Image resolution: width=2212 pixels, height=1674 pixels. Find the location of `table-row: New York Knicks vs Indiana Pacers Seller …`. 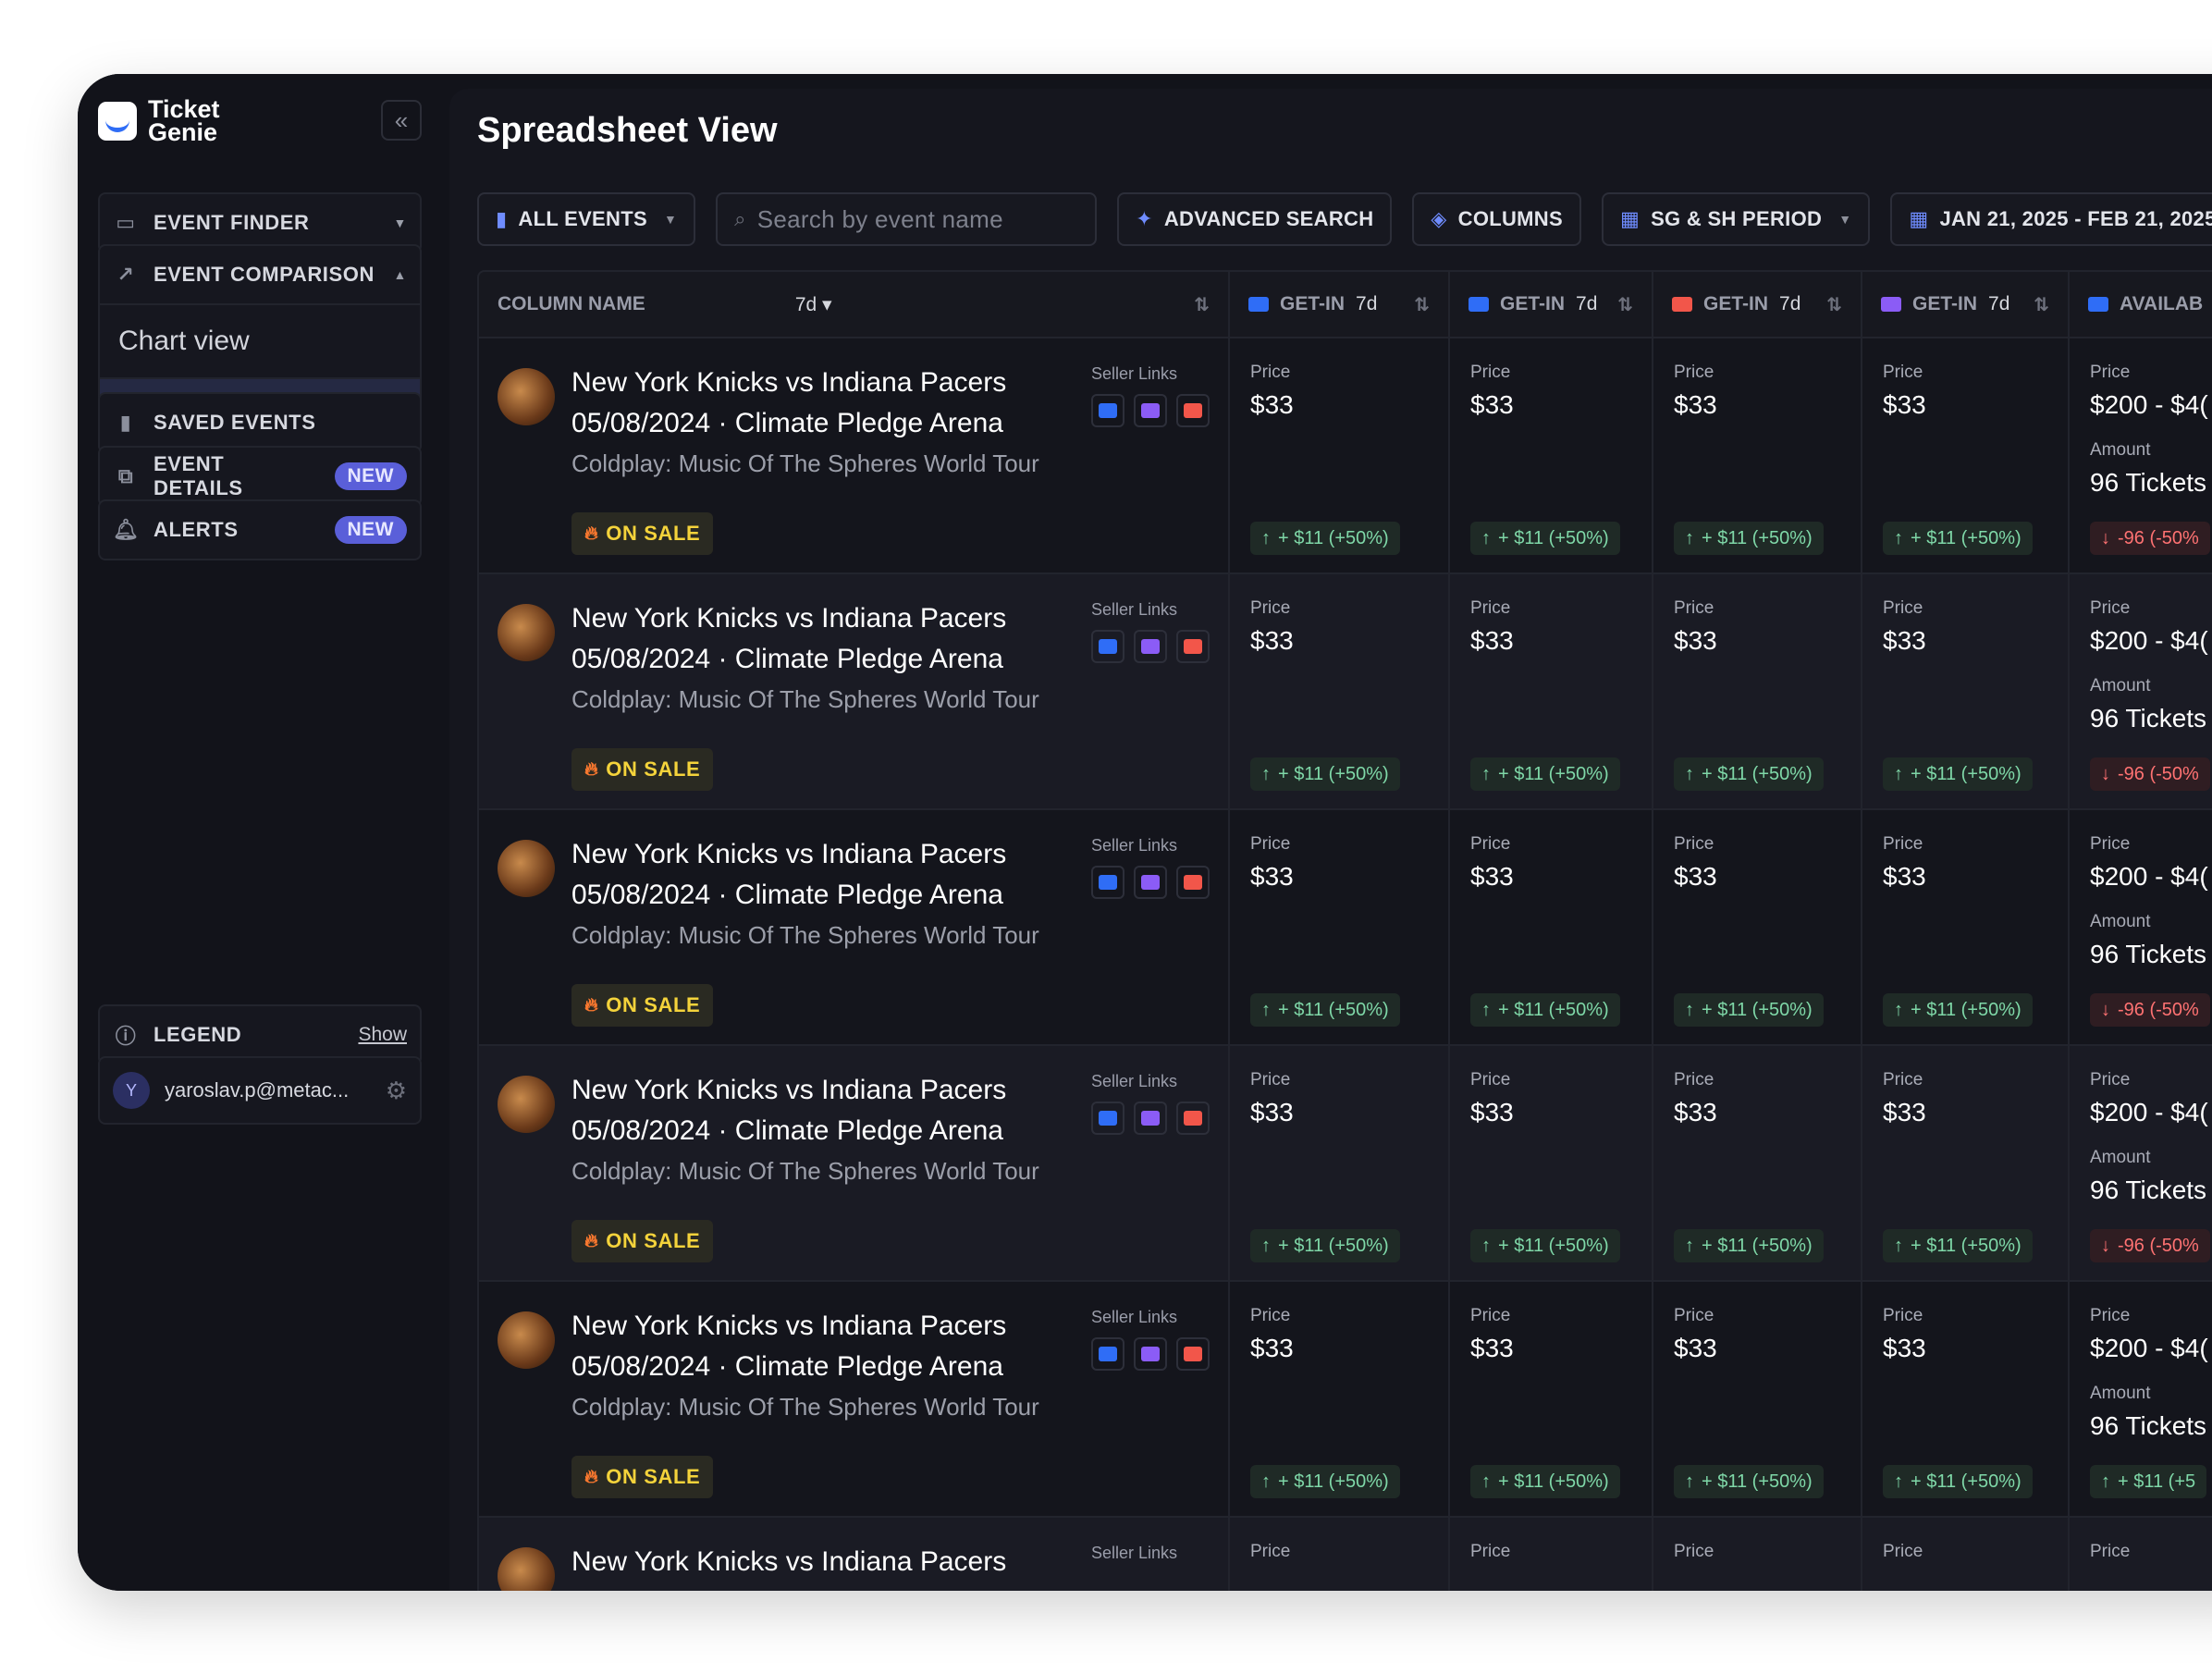

table-row: New York Knicks vs Indiana Pacers Seller … is located at coordinates (1345, 1553).